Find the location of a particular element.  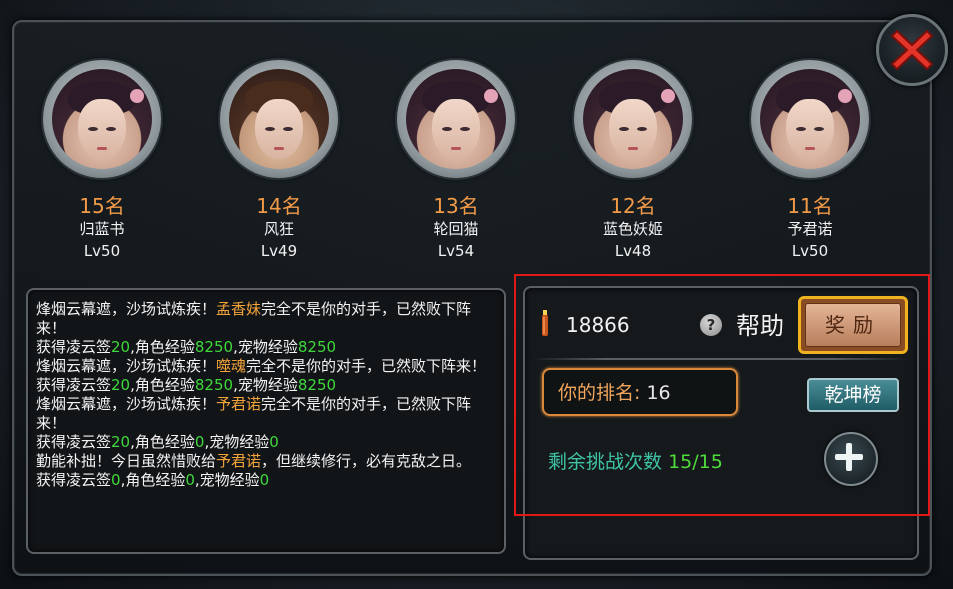

opponent-name: 予君诺 is located at coordinates (810, 229).